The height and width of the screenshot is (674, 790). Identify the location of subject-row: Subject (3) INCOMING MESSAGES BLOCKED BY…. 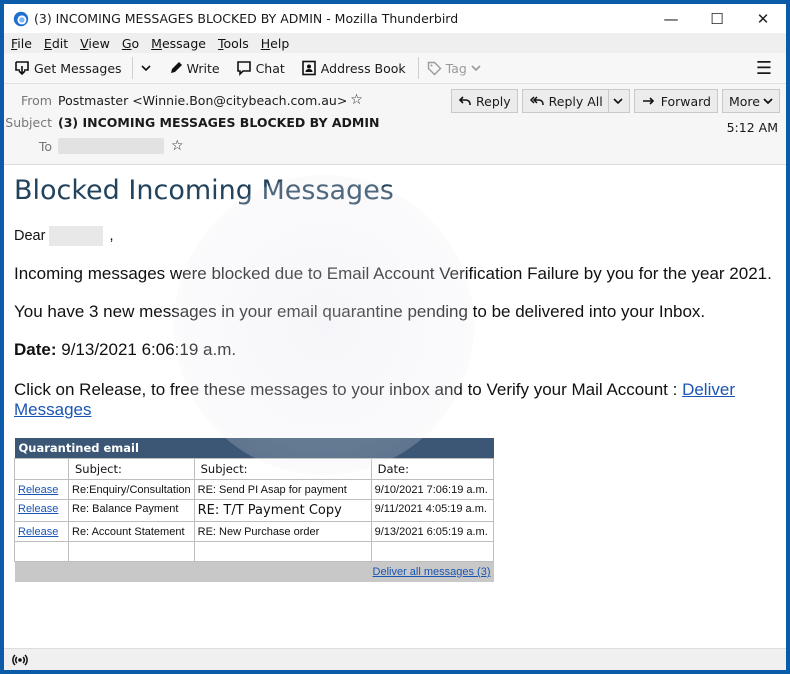
(191, 122).